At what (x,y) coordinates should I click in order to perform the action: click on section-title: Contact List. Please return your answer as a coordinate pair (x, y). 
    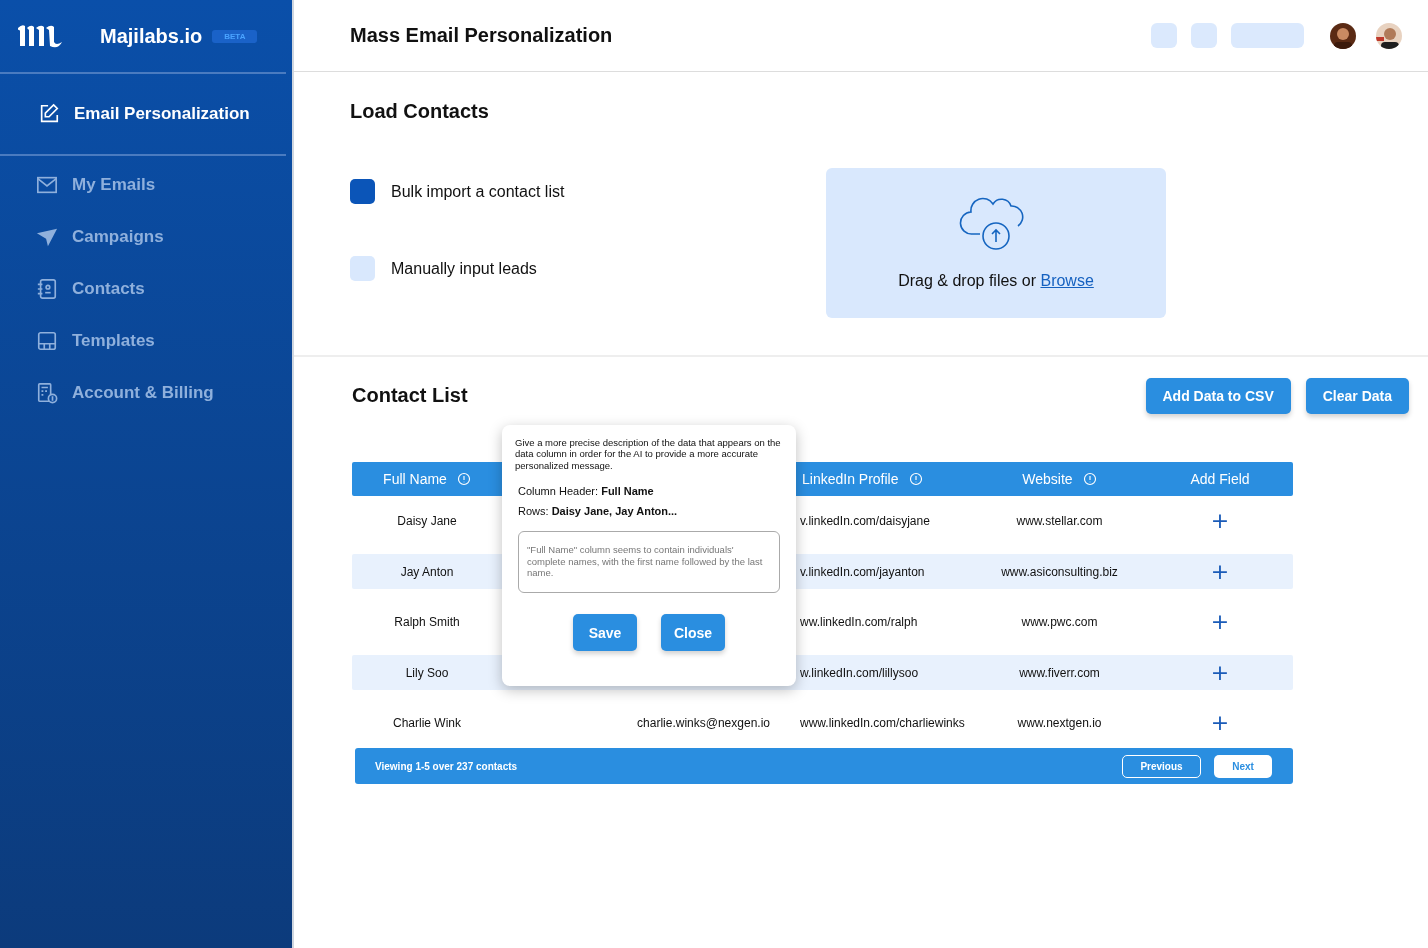
    Looking at the image, I should click on (410, 395).